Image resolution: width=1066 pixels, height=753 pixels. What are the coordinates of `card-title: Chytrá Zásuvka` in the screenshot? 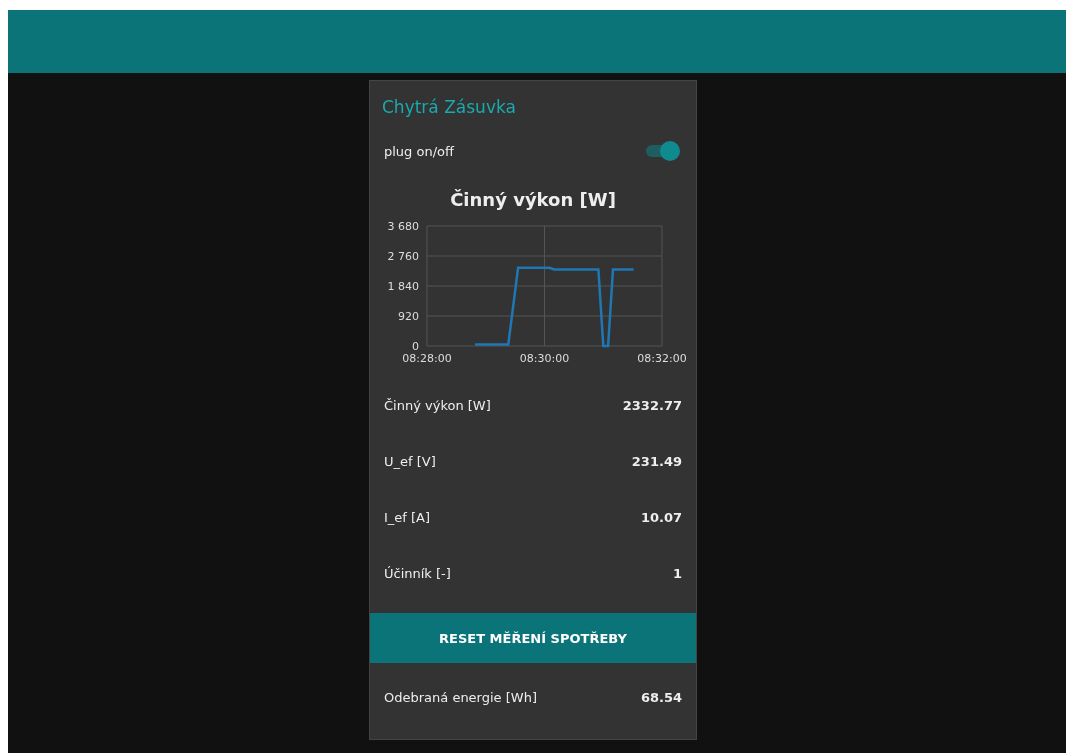 It's located at (449, 106).